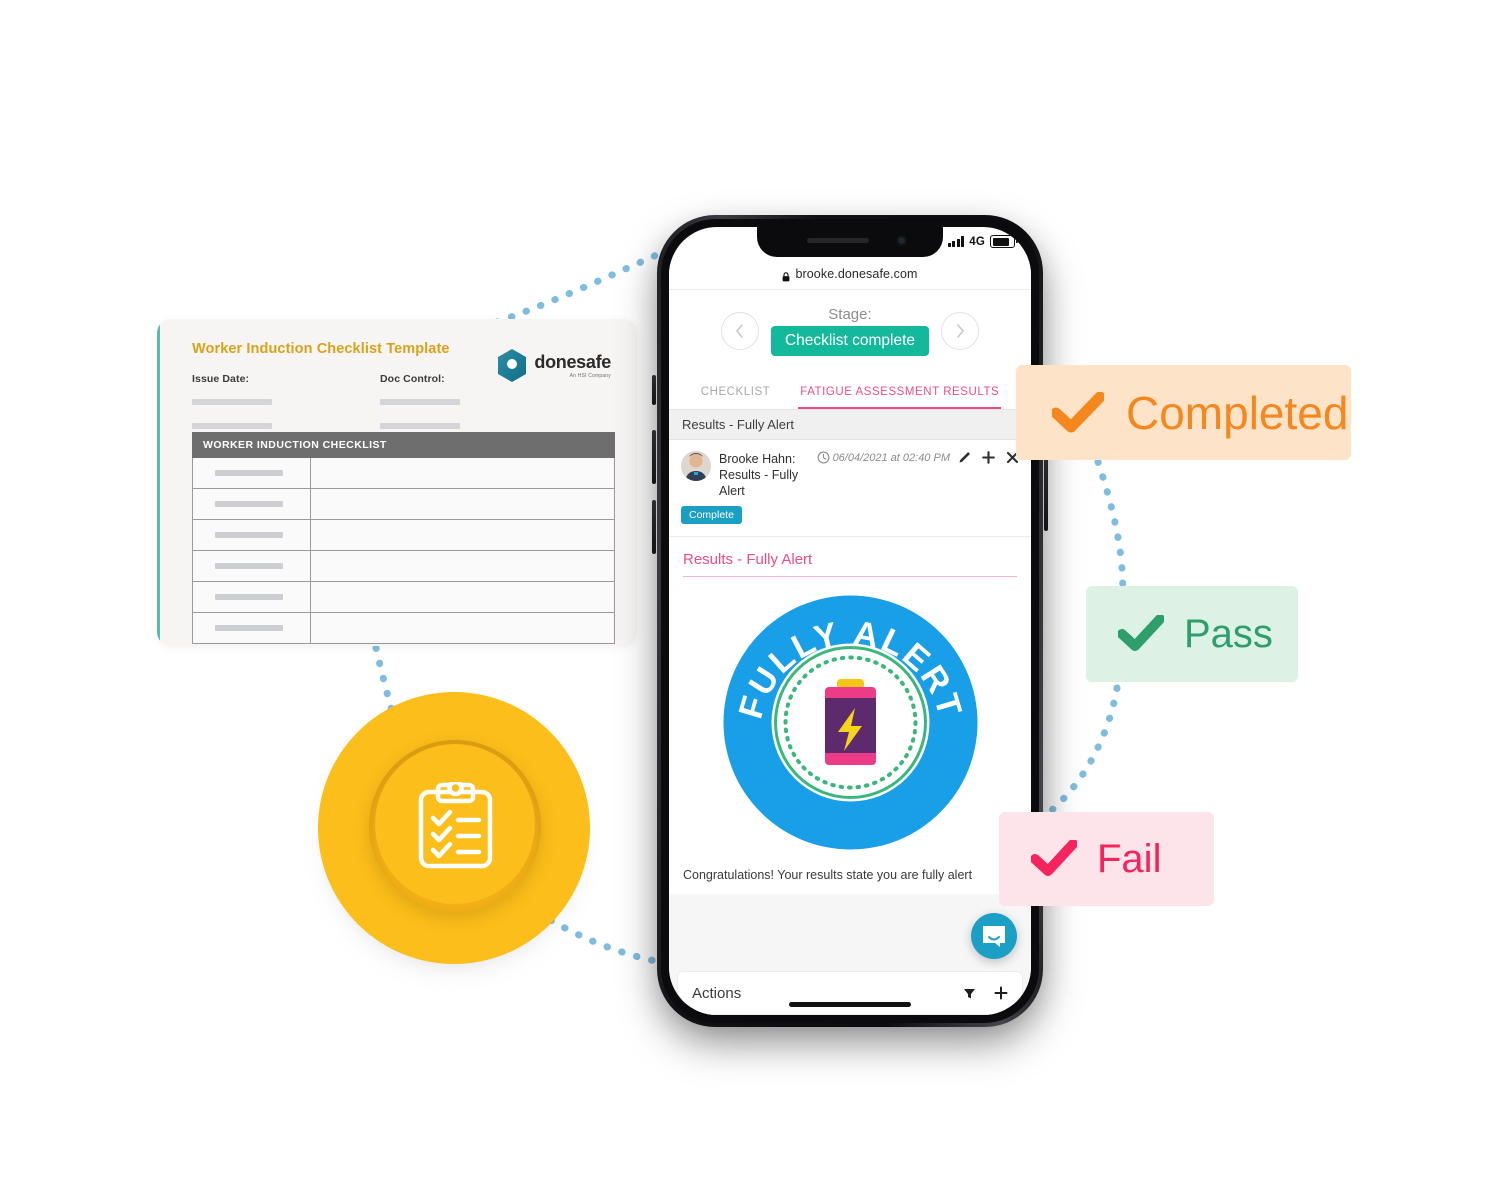  Describe the element at coordinates (977, 241) in the screenshot. I see `network-label: 4G` at that location.